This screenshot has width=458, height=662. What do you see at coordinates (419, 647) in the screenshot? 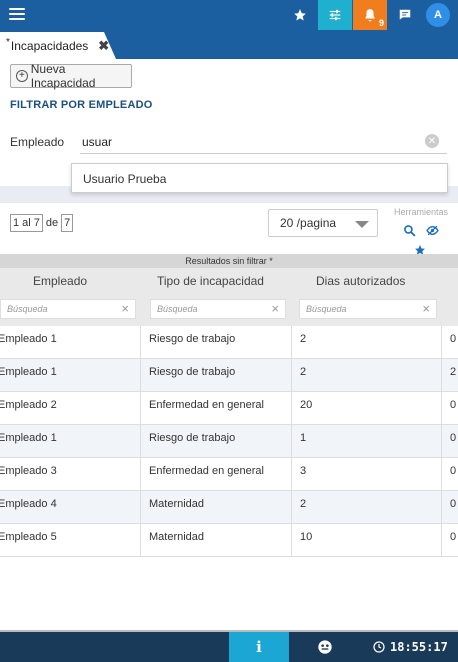
I see `clock-time: 18:55:17` at bounding box center [419, 647].